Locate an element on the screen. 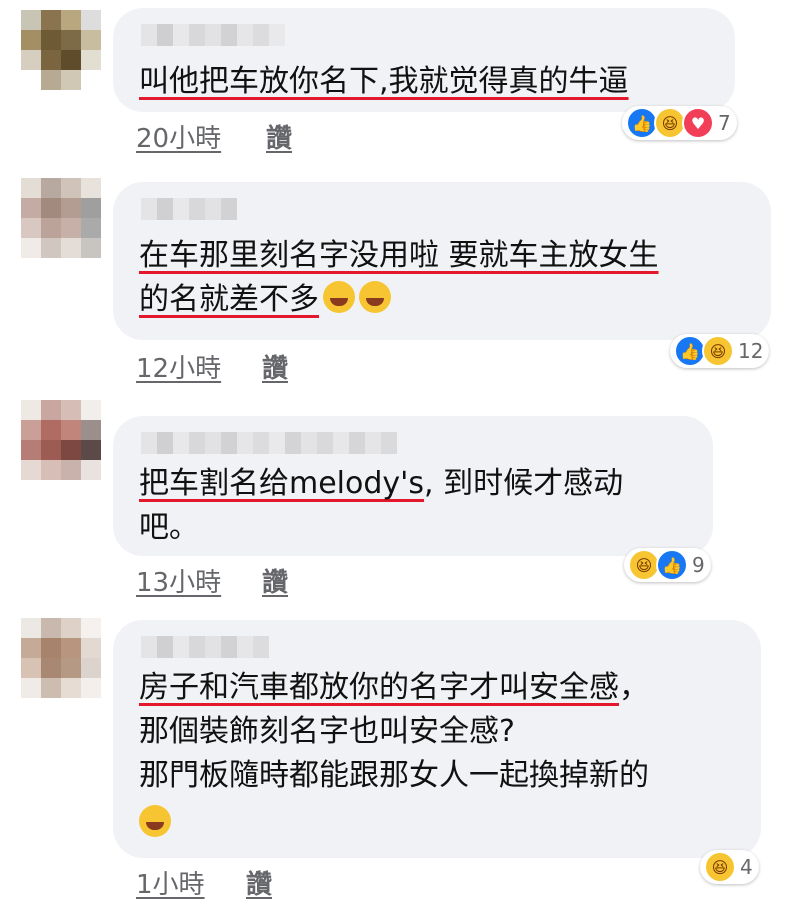 The height and width of the screenshot is (901, 800). comment-bubble: 在车那里刻名字没用啦 要就车主放女生 的名就差不多 is located at coordinates (442, 261).